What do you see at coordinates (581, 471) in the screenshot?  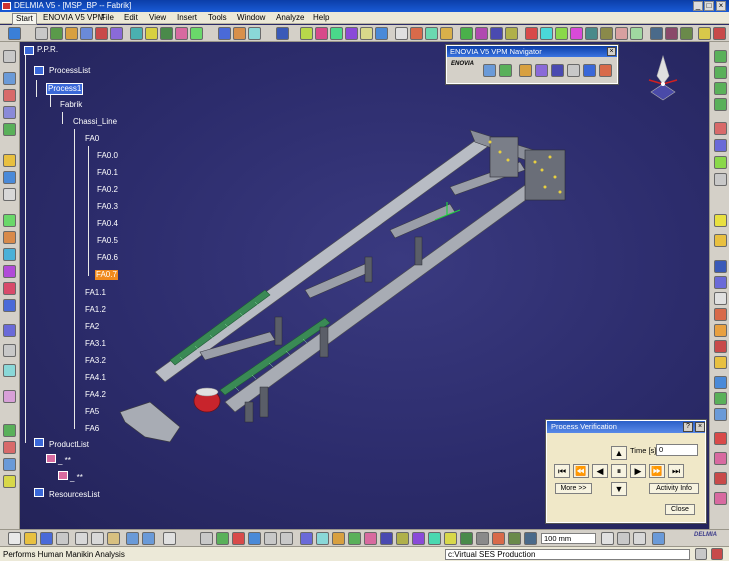 I see `step-back-button: ⏪` at bounding box center [581, 471].